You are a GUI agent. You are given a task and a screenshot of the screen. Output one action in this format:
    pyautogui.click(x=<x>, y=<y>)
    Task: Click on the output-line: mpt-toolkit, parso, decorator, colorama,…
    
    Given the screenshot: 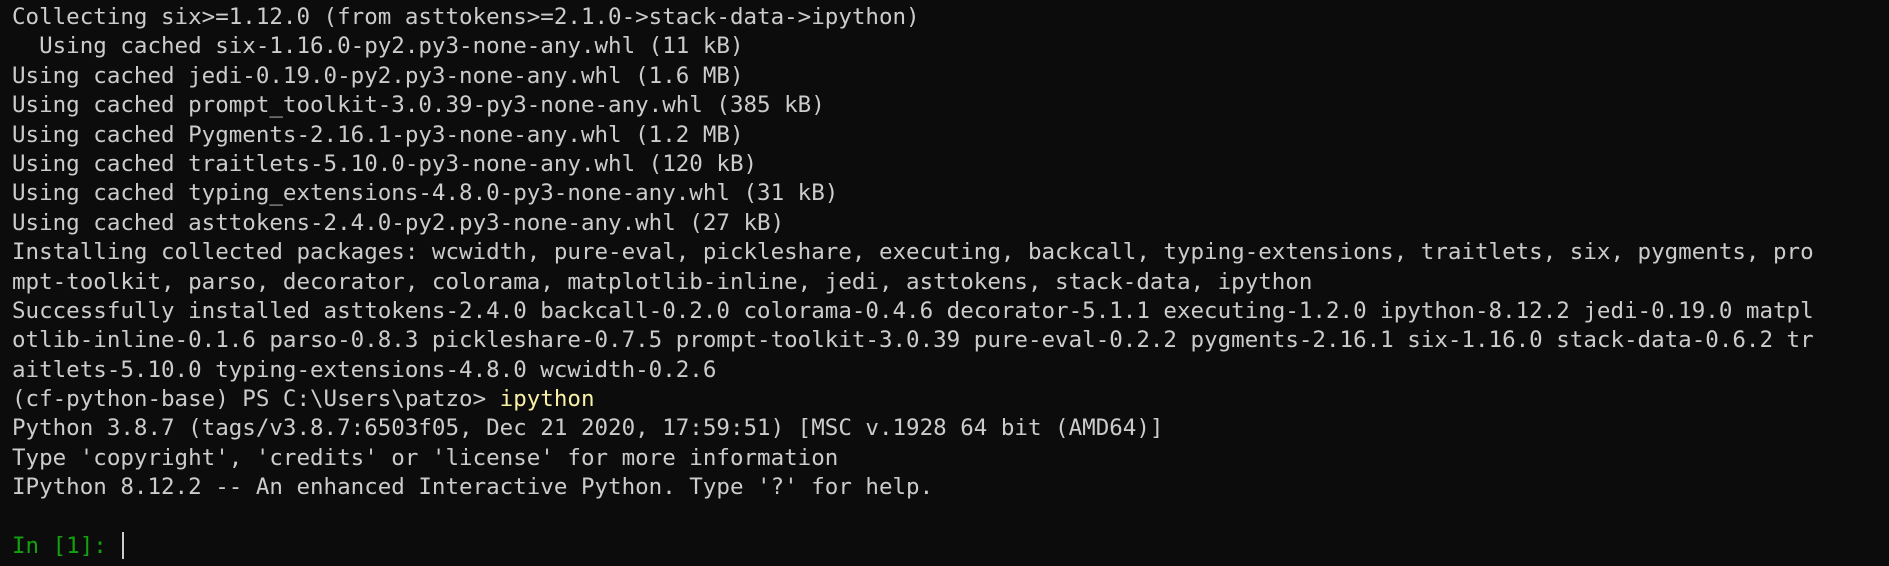 What is the action you would take?
    pyautogui.click(x=662, y=281)
    